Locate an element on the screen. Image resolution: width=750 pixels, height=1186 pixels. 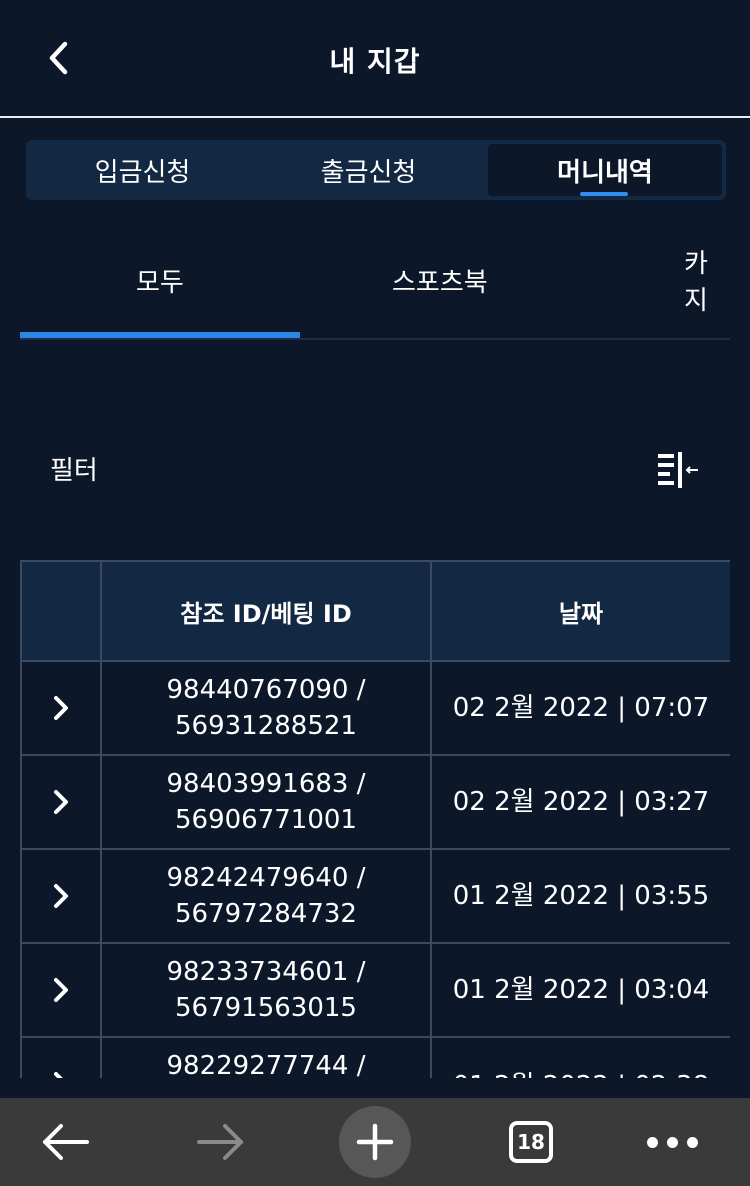
tab-active-indicator is located at coordinates (160, 335).